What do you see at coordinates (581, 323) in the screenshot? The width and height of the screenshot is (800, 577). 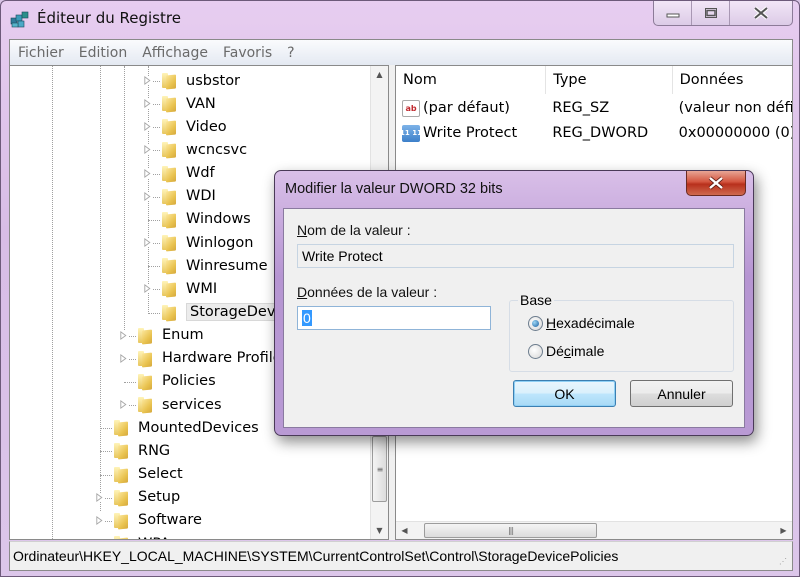 I see `radio-hexadecimal: Hexadécimale` at bounding box center [581, 323].